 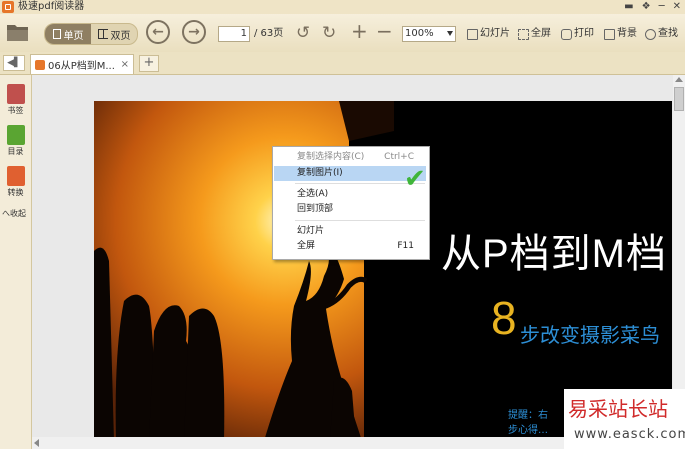 I want to click on folder-icon, so click(x=17, y=33).